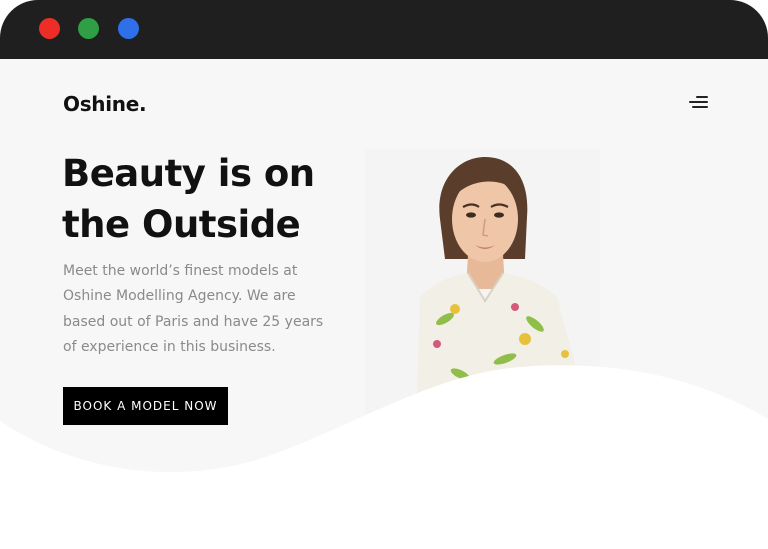 The width and height of the screenshot is (768, 549). I want to click on maximize-window-button, so click(128, 28).